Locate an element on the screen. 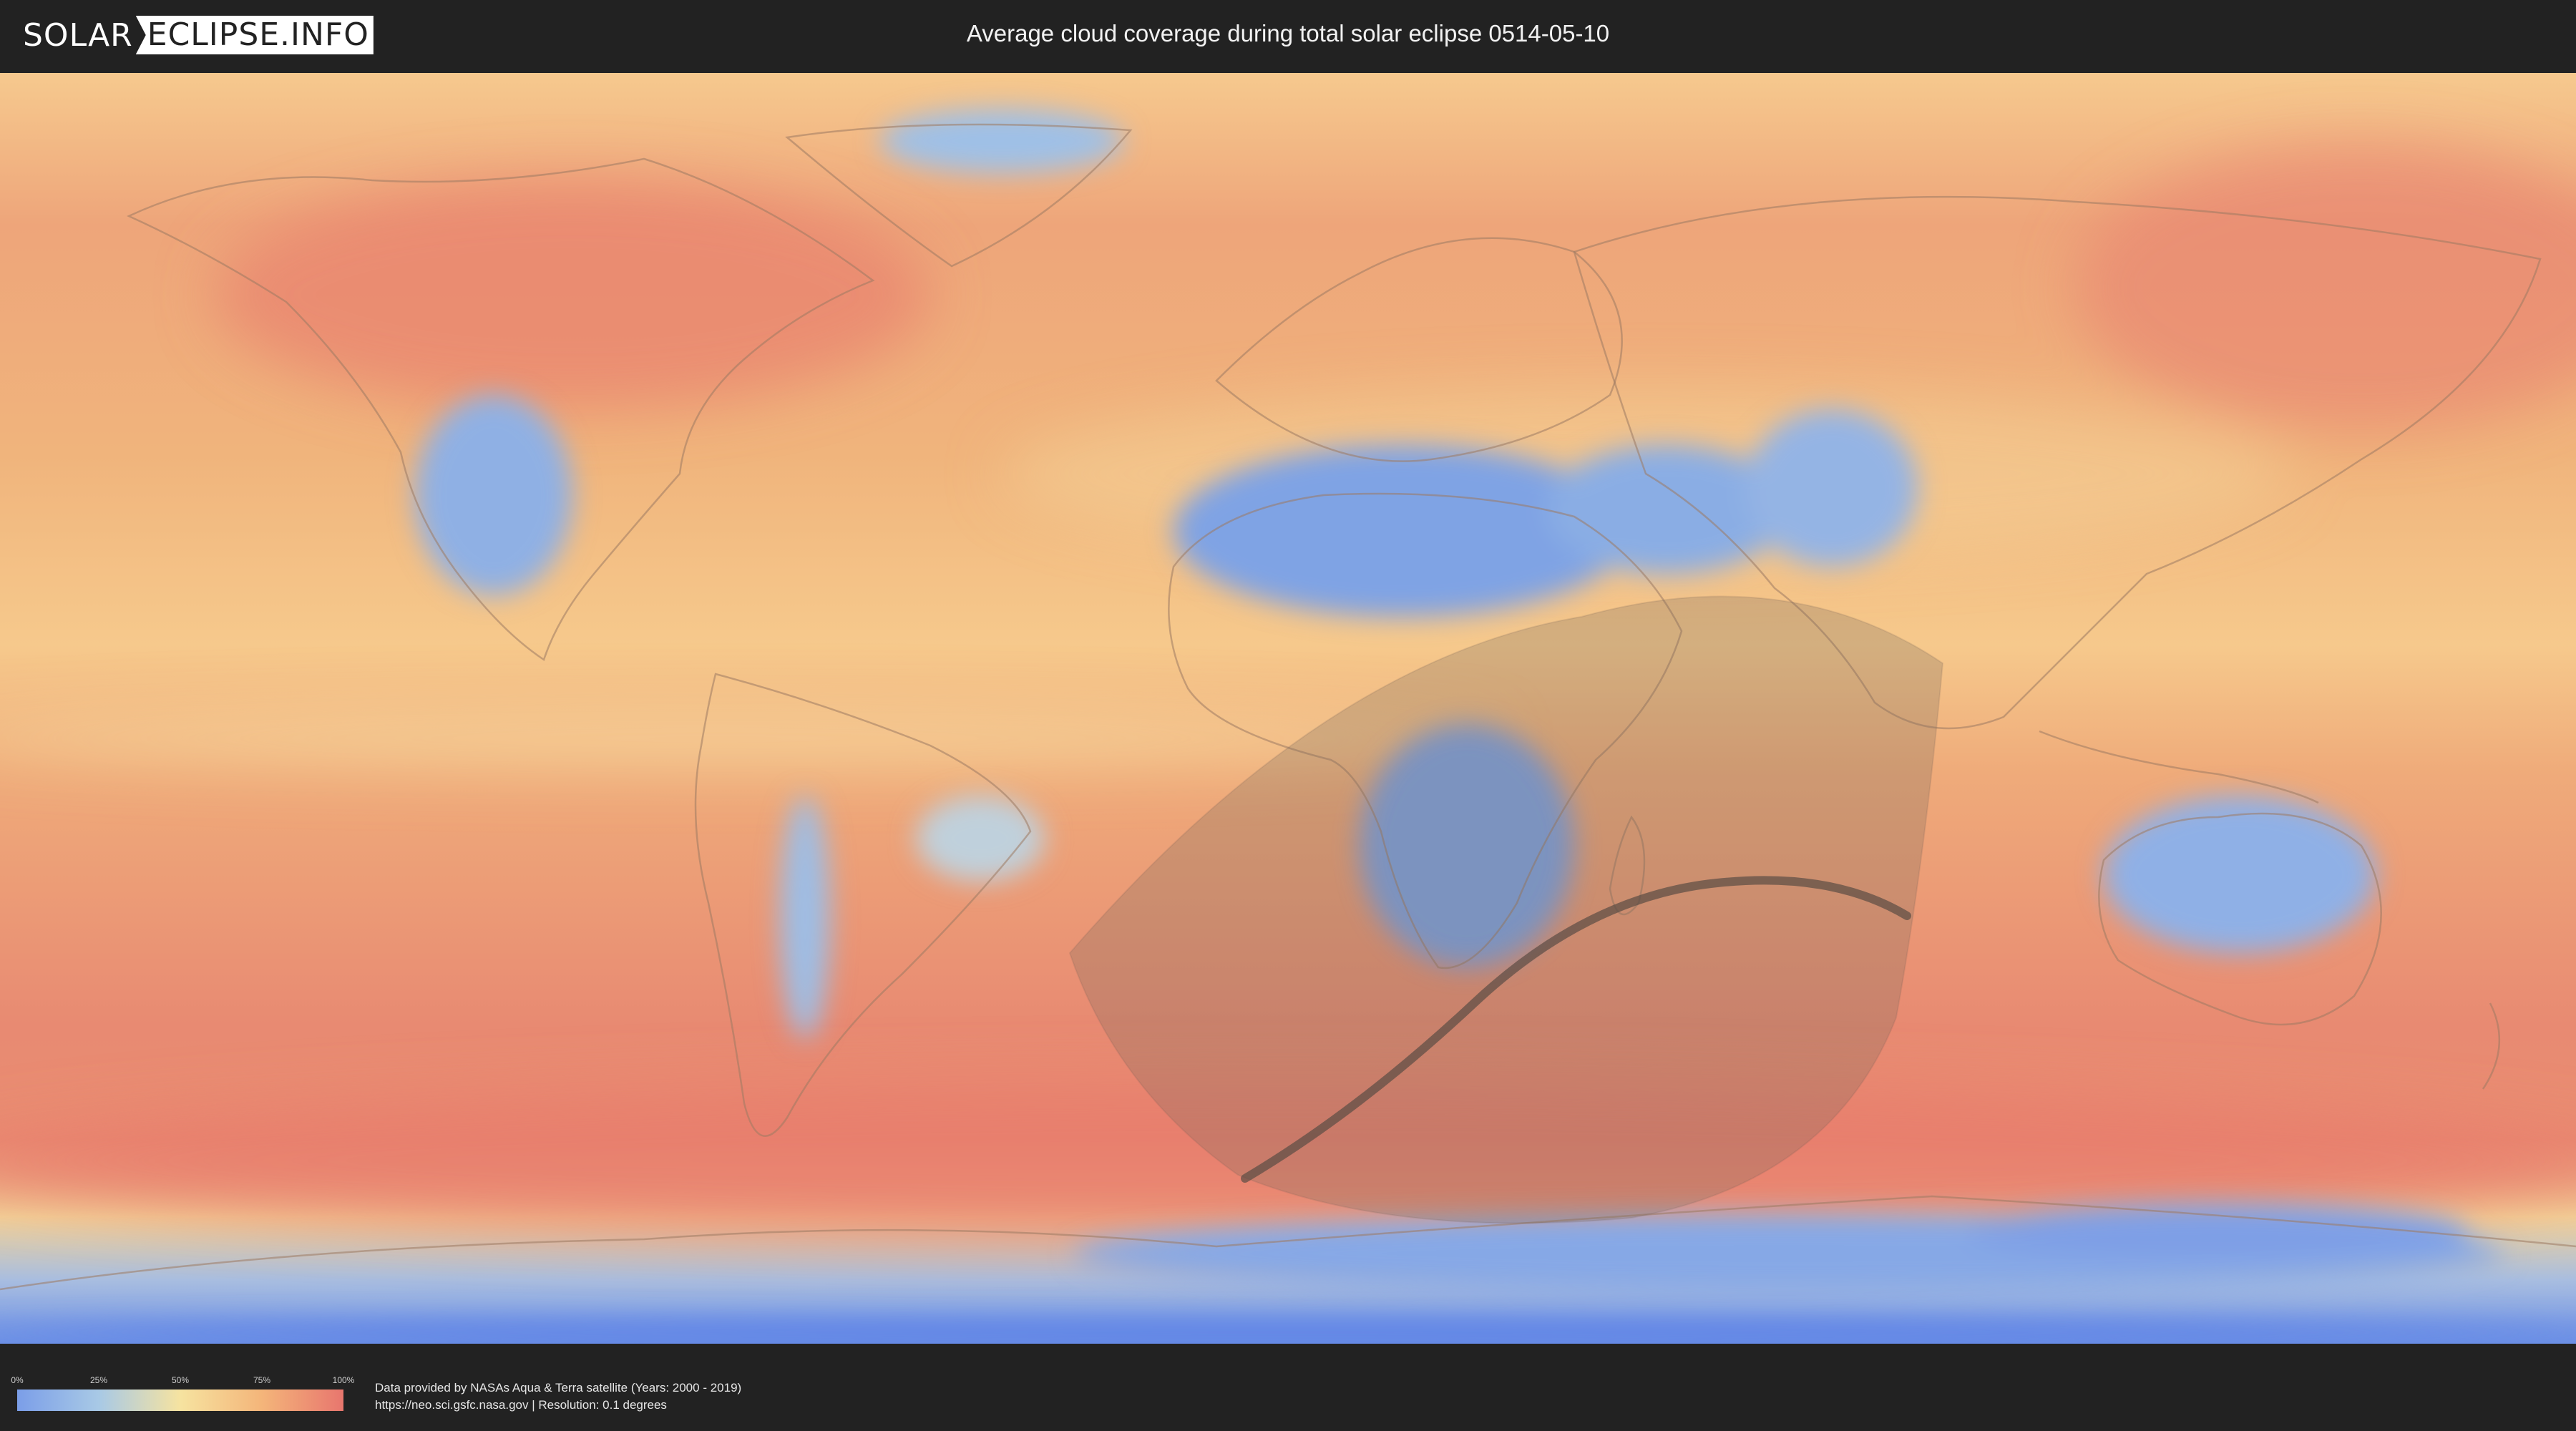 The image size is (2576, 1431). legend-tick-25: 25% is located at coordinates (98, 1380).